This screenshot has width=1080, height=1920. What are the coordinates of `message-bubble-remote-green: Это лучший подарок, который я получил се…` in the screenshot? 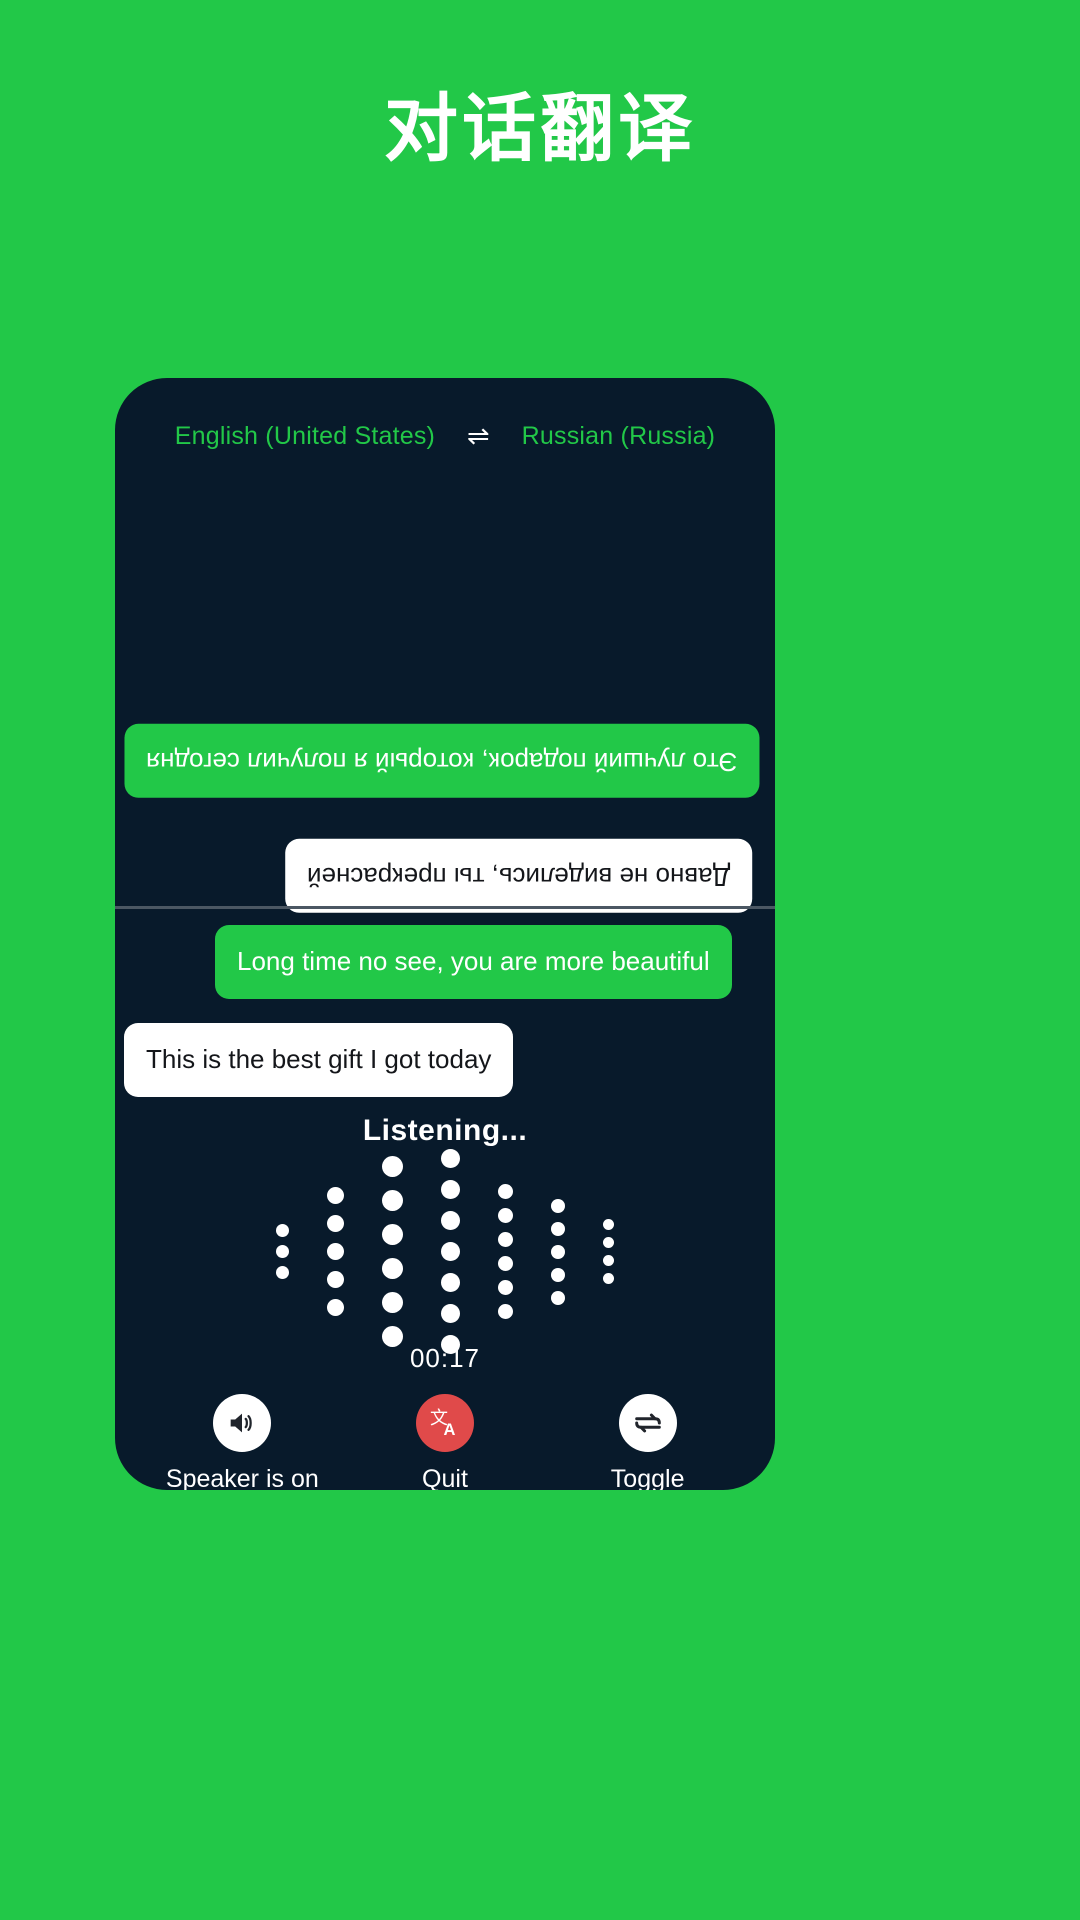 It's located at (442, 761).